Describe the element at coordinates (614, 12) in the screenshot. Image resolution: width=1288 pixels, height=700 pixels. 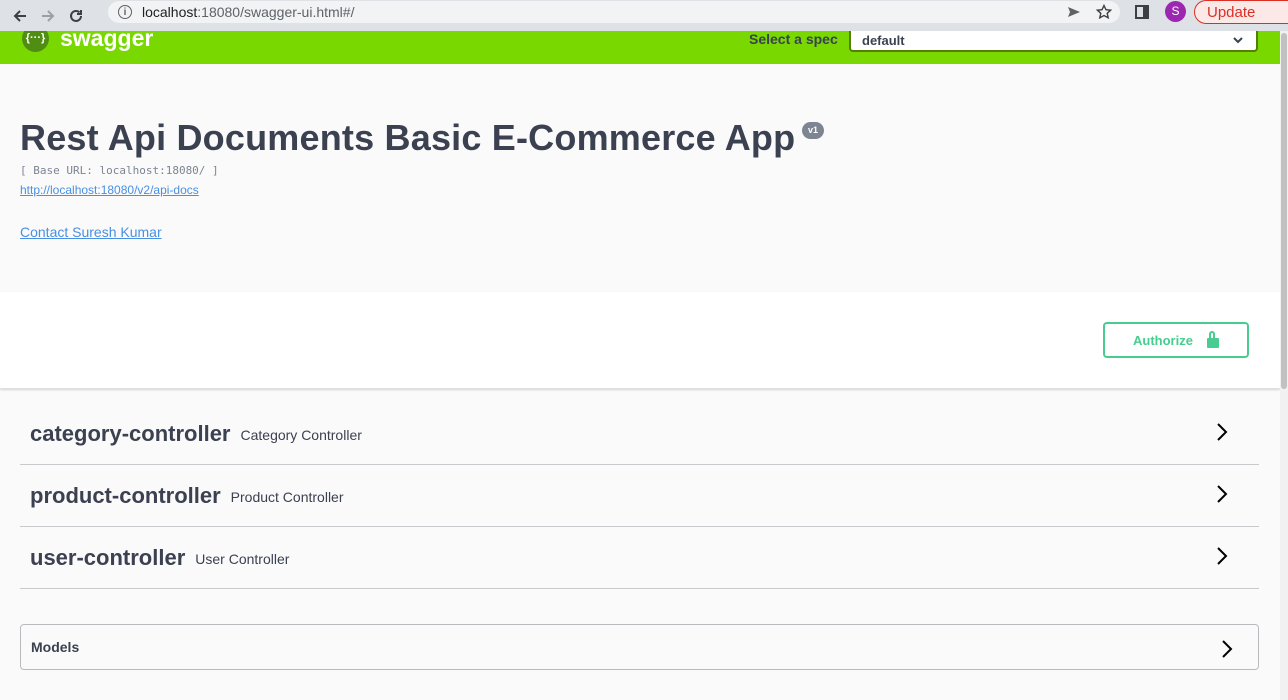
I see `address-bar: i localhost:18080/swagger-ui.html#/` at that location.